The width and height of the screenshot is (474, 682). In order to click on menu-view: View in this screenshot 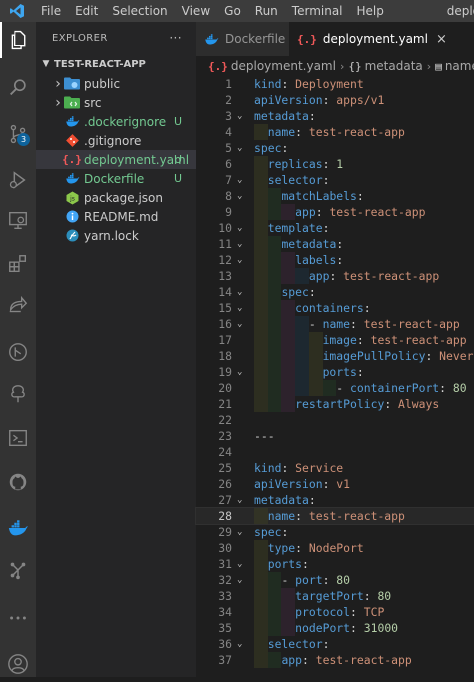, I will do `click(196, 11)`.